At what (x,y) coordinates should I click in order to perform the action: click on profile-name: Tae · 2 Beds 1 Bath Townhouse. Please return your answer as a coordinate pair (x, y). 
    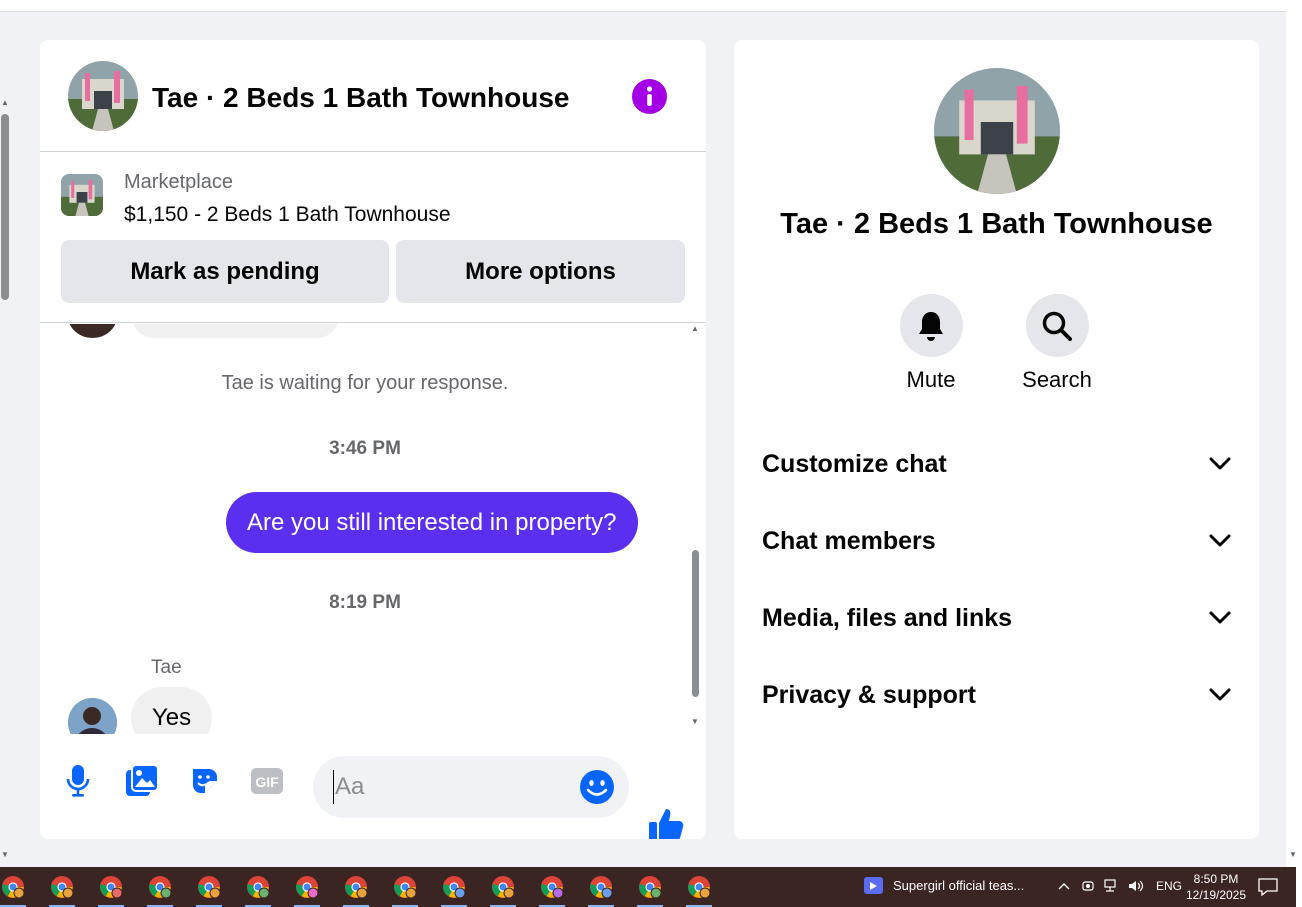
    Looking at the image, I should click on (996, 224).